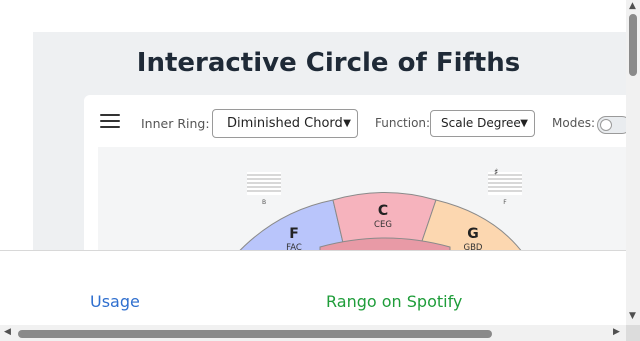 Image resolution: width=640 pixels, height=341 pixels. What do you see at coordinates (294, 234) in the screenshot?
I see `segment-note-f: F` at bounding box center [294, 234].